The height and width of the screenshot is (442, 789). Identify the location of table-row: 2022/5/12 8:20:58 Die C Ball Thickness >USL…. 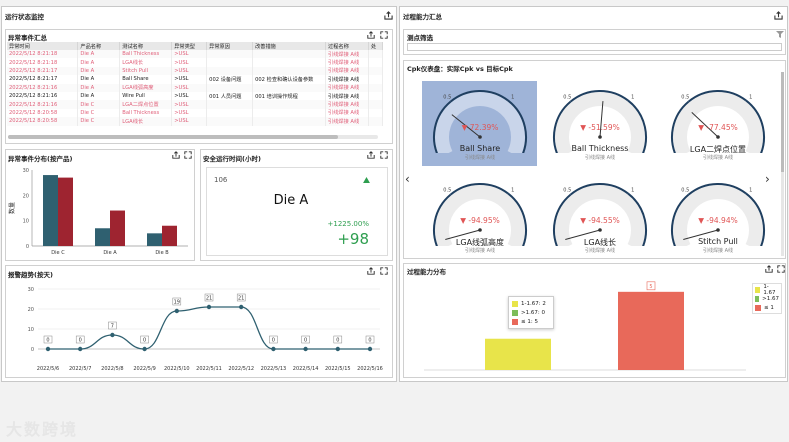
(195, 113).